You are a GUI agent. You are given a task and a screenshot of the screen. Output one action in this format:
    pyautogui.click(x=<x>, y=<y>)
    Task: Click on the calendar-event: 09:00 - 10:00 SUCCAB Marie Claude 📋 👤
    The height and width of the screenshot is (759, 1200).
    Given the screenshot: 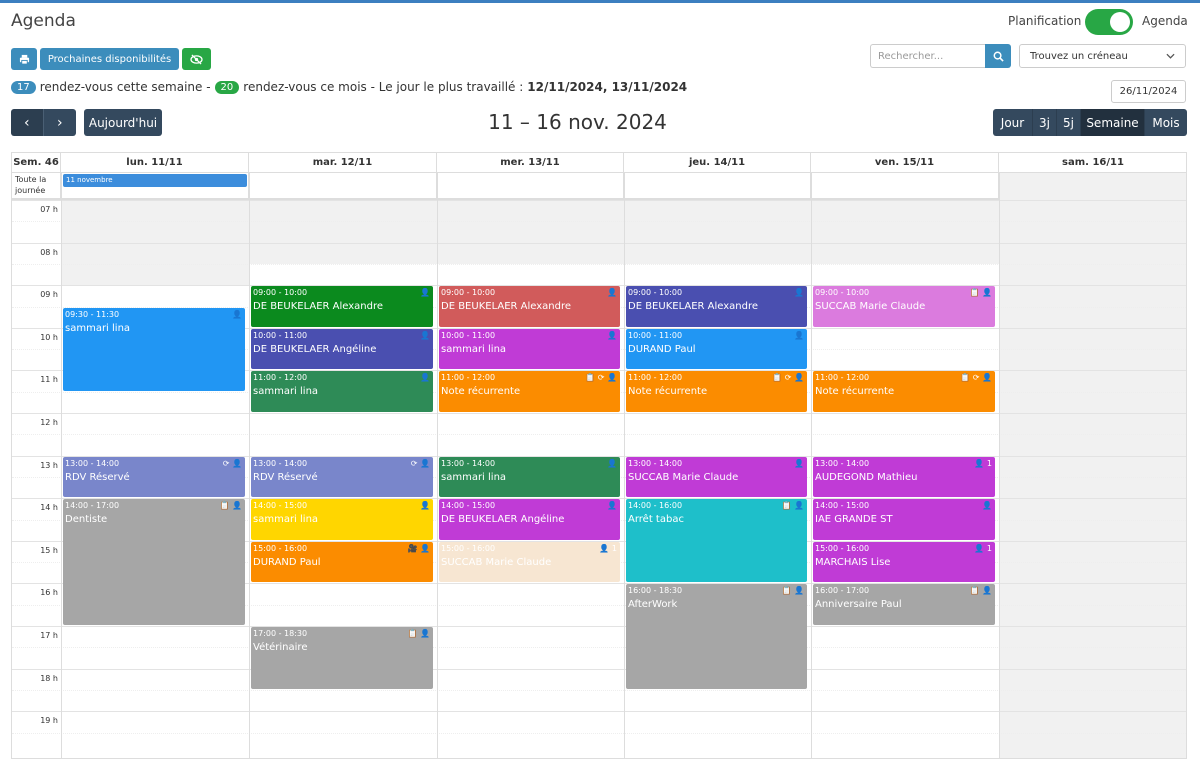 What is the action you would take?
    pyautogui.click(x=904, y=306)
    